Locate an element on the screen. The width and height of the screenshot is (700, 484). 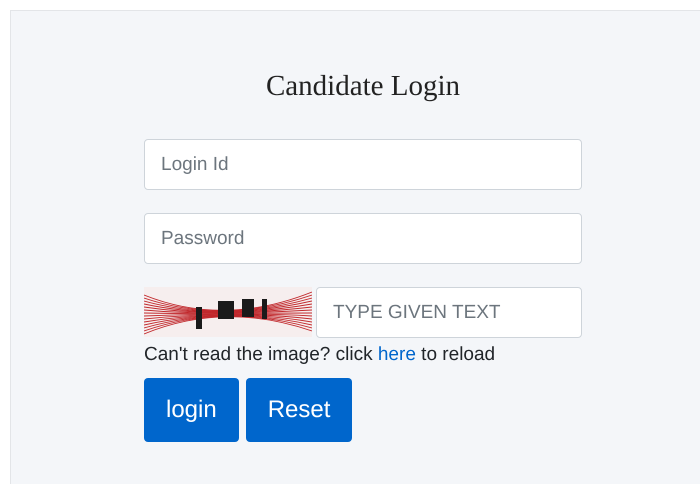
reset-button: Reset is located at coordinates (299, 410).